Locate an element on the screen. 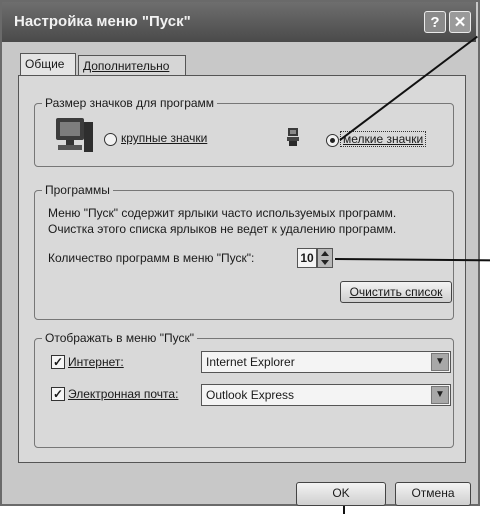 Image resolution: width=490 pixels, height=514 pixels. title-bar: Настройка меню "Пуск" ? ✕ is located at coordinates (239, 22).